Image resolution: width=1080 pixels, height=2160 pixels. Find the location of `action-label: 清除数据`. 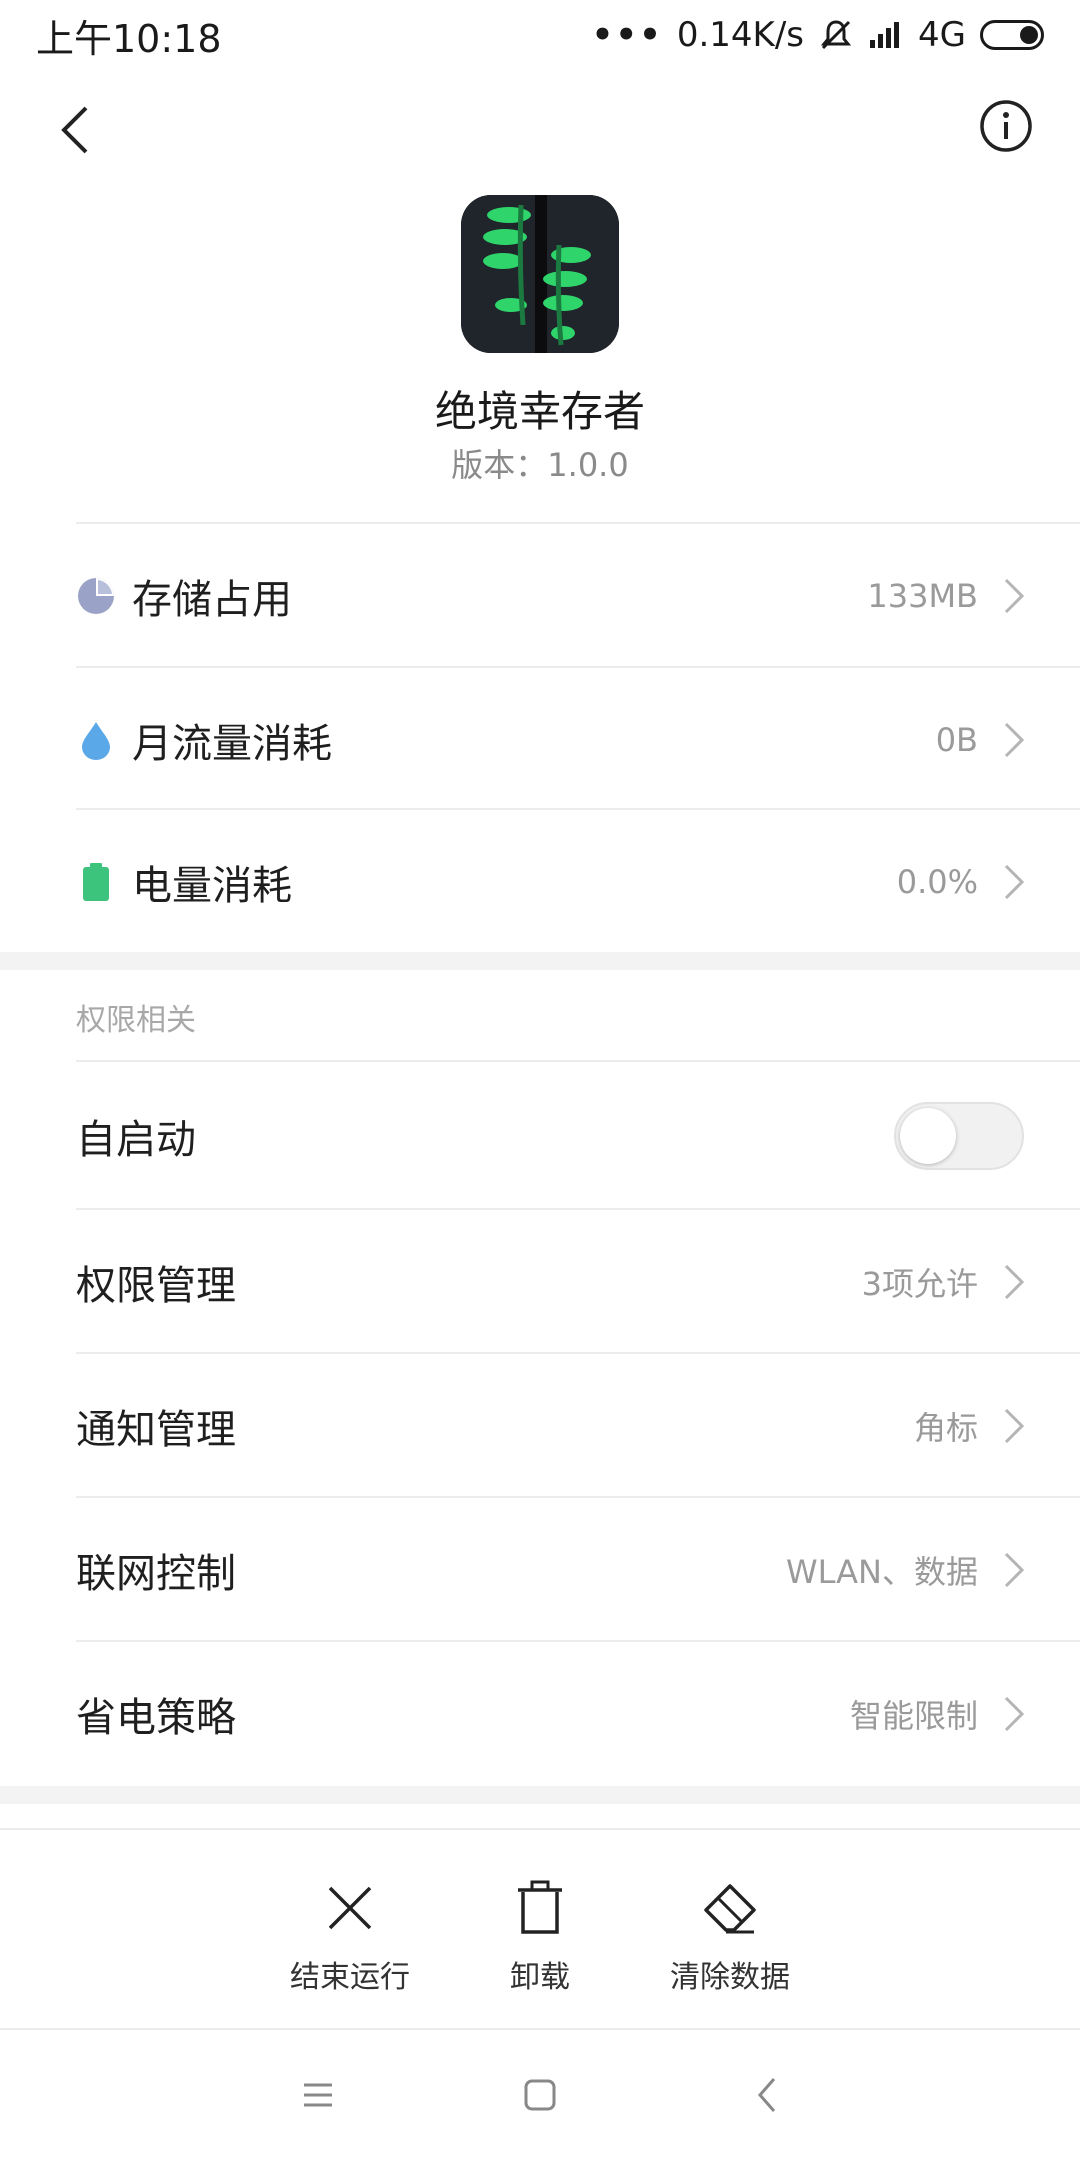

action-label: 清除数据 is located at coordinates (730, 1977).